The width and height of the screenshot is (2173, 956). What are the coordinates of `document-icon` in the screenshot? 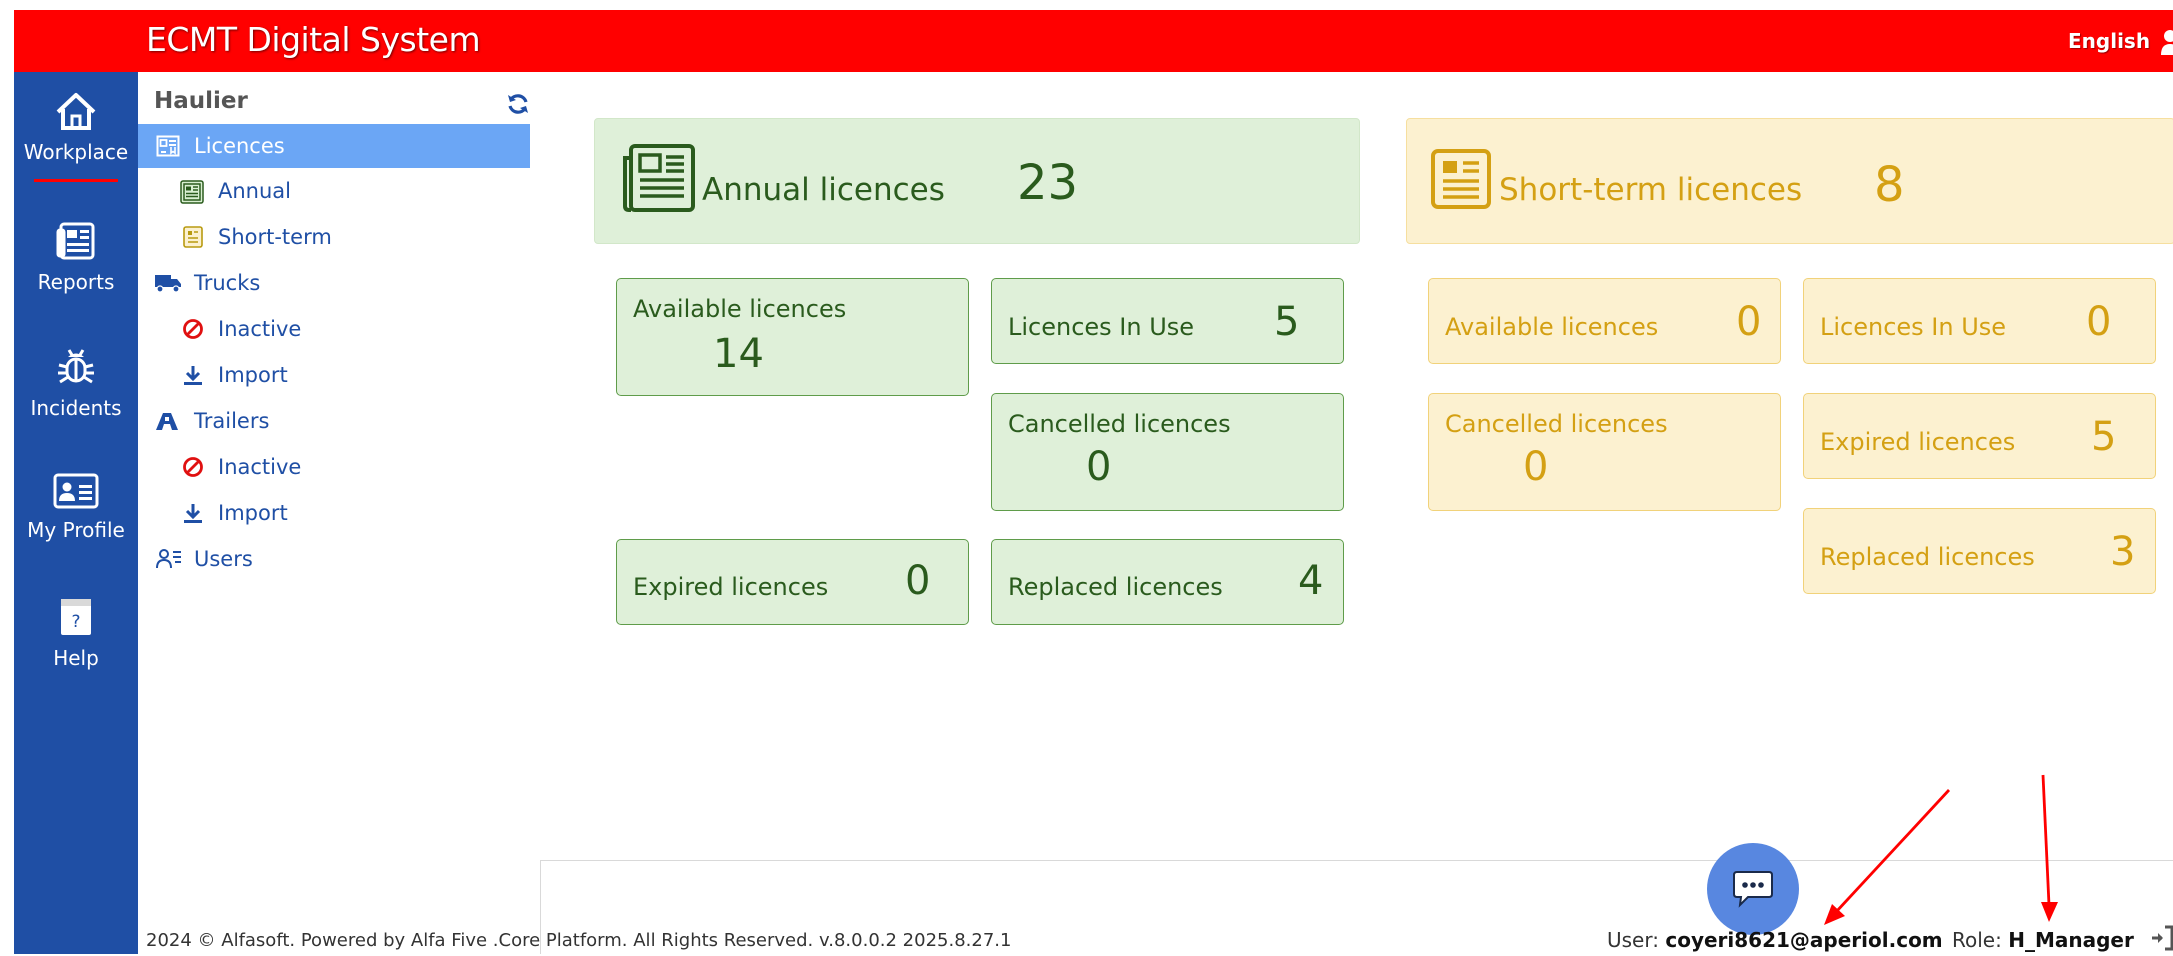 It's located at (1461, 179).